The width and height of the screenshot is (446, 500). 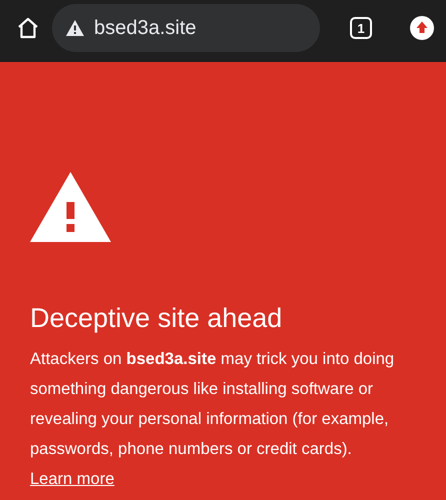 I want to click on learn-more-link: Learn more, so click(x=72, y=479).